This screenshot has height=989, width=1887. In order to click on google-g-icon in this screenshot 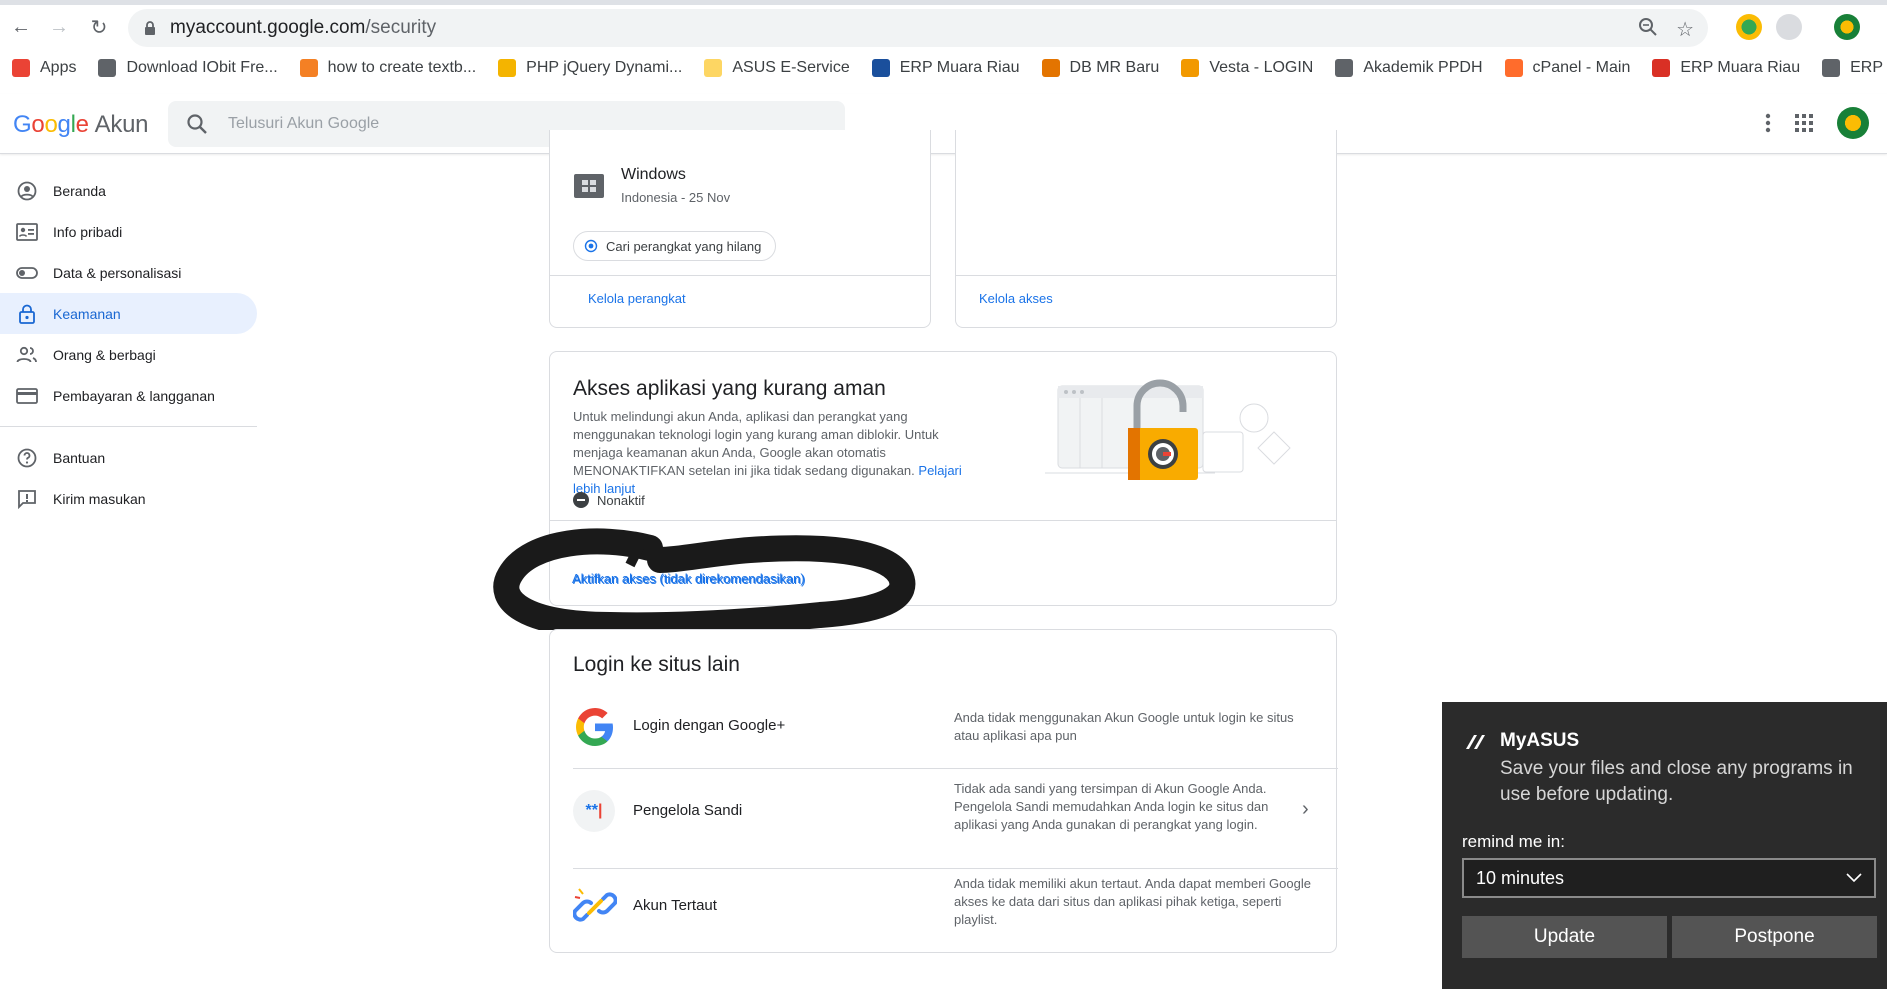, I will do `click(594, 727)`.